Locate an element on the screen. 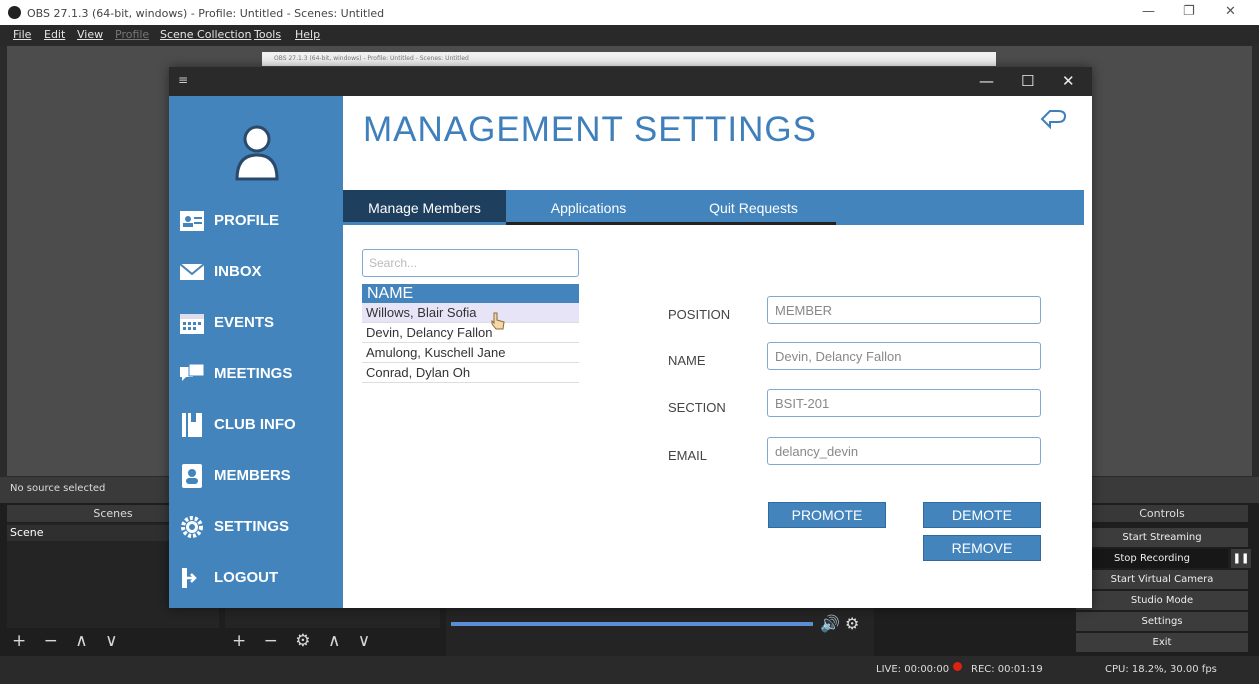 This screenshot has width=1259, height=684. source-tools: + − ⚙ ∧ ∨ is located at coordinates (304, 641).